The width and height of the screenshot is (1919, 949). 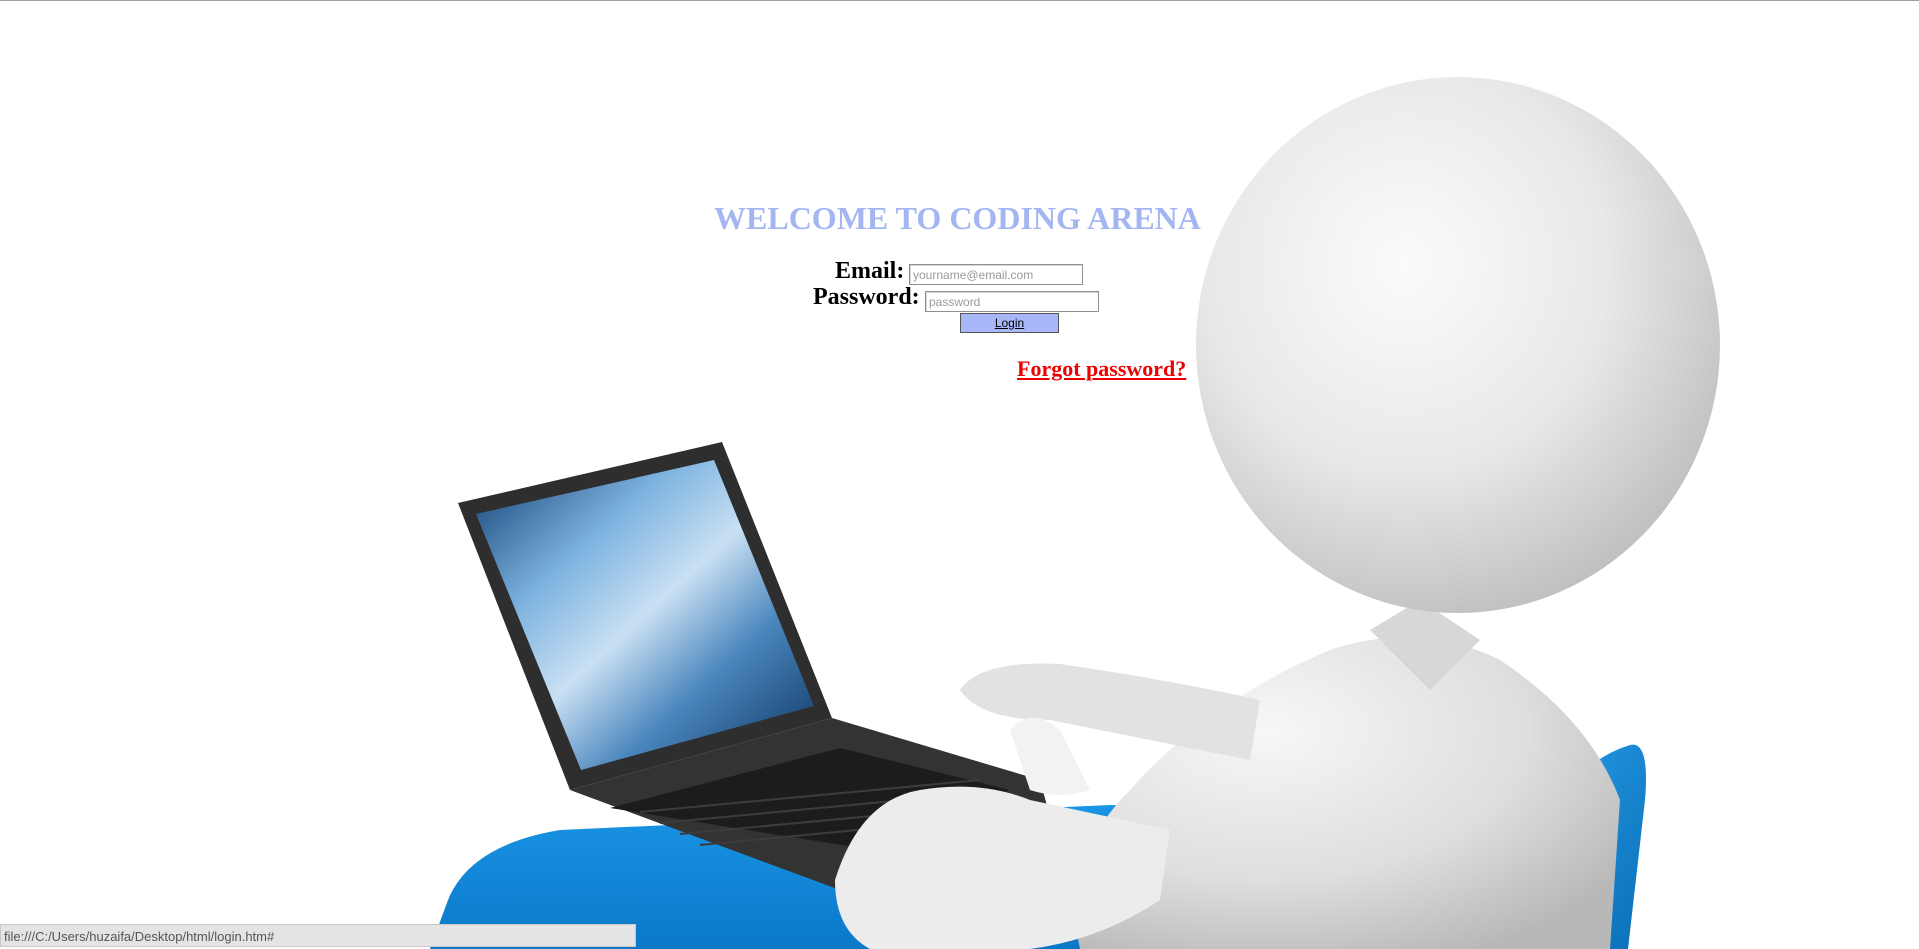 I want to click on password-label: Password:, so click(x=866, y=297).